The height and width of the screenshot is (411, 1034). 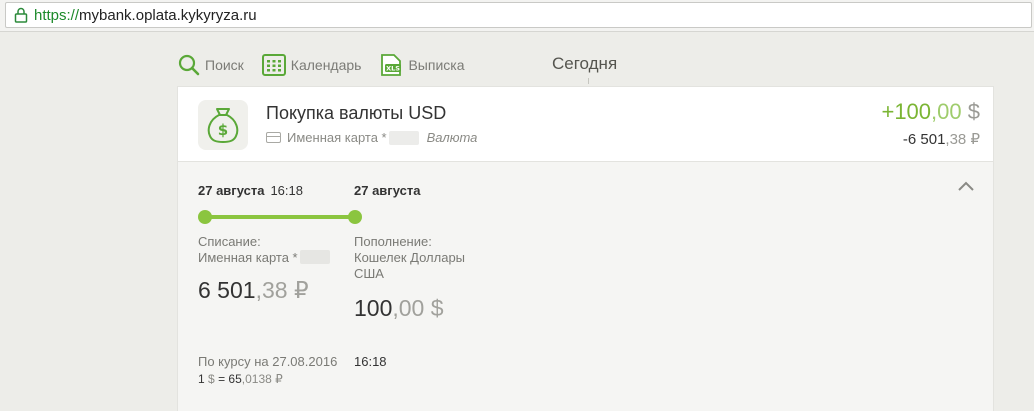 What do you see at coordinates (301, 290) in the screenshot?
I see `debit-amount-currency: ₽` at bounding box center [301, 290].